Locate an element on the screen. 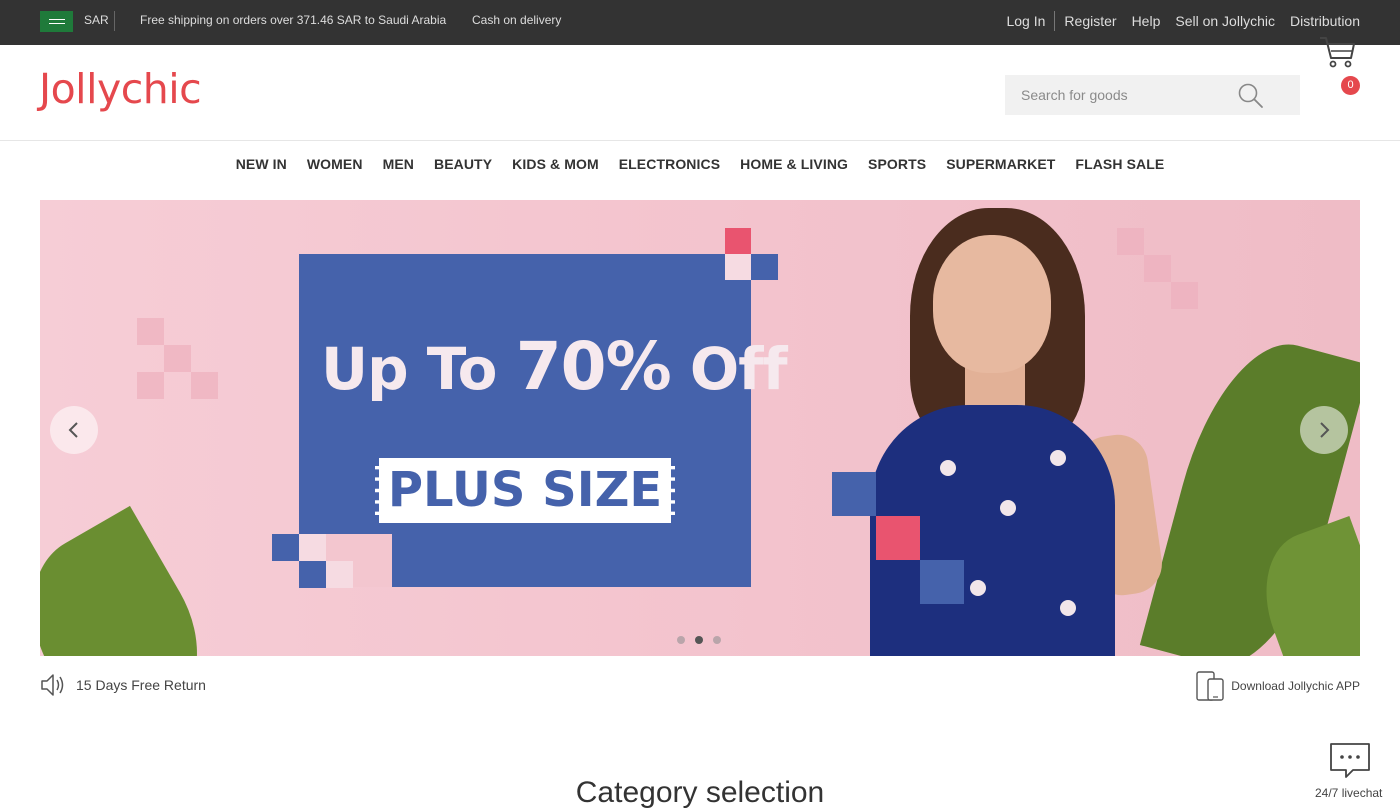 Image resolution: width=1400 pixels, height=810 pixels. register-link: Register is located at coordinates (1090, 21).